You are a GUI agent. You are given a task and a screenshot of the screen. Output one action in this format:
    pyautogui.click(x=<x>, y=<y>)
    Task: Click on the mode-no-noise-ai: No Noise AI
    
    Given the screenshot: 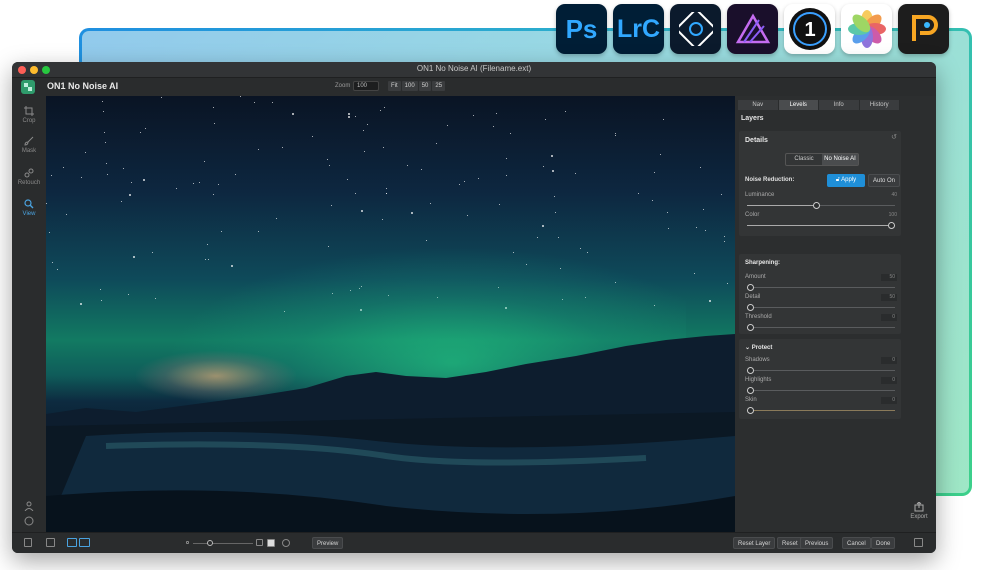 What is the action you would take?
    pyautogui.click(x=840, y=159)
    